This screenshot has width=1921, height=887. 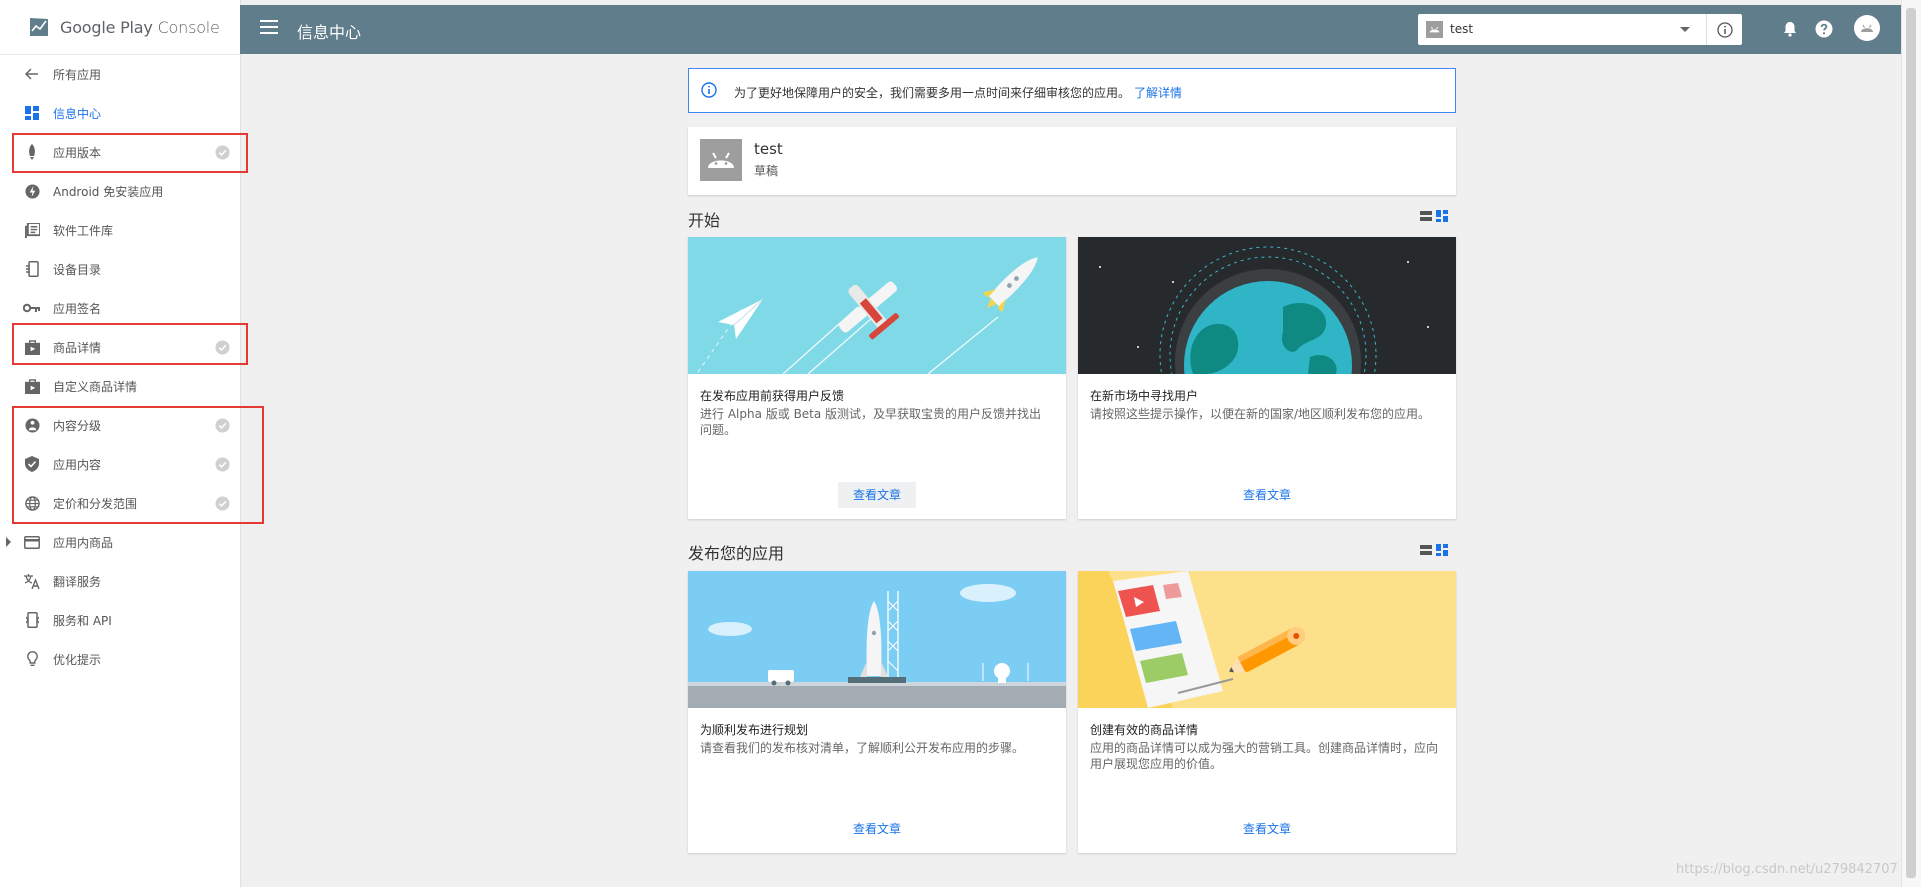 I want to click on sidebar-item-instant-apps: Android 免安装应用, so click(x=120, y=191).